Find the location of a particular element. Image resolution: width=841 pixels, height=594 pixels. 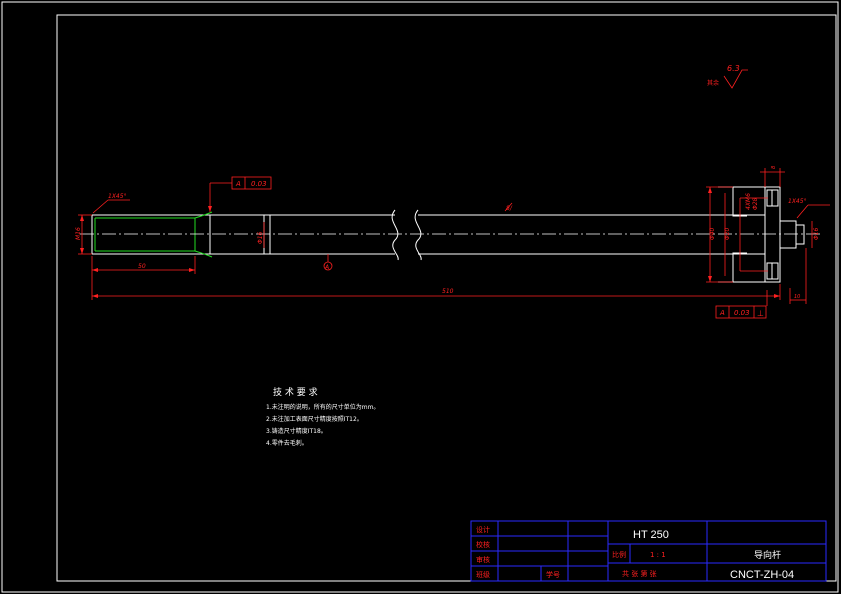

tb-part-name: 导向杆 is located at coordinates (767, 555).